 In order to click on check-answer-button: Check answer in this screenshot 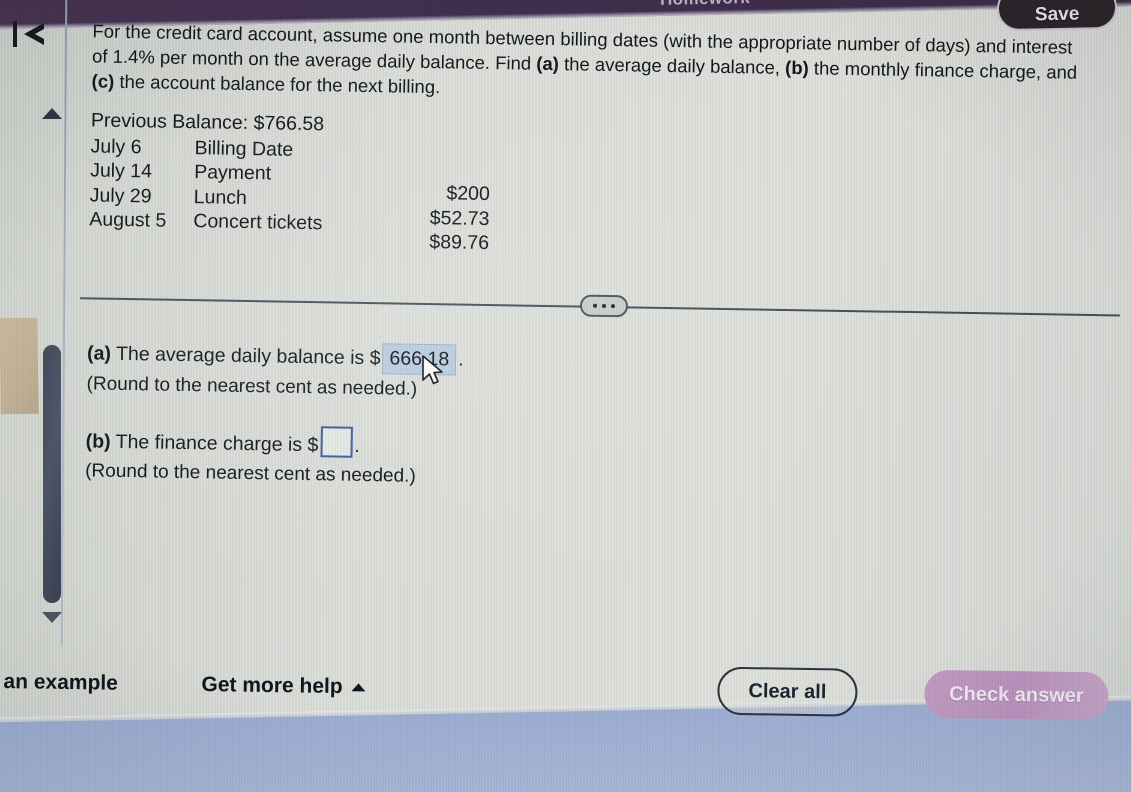, I will do `click(1016, 695)`.